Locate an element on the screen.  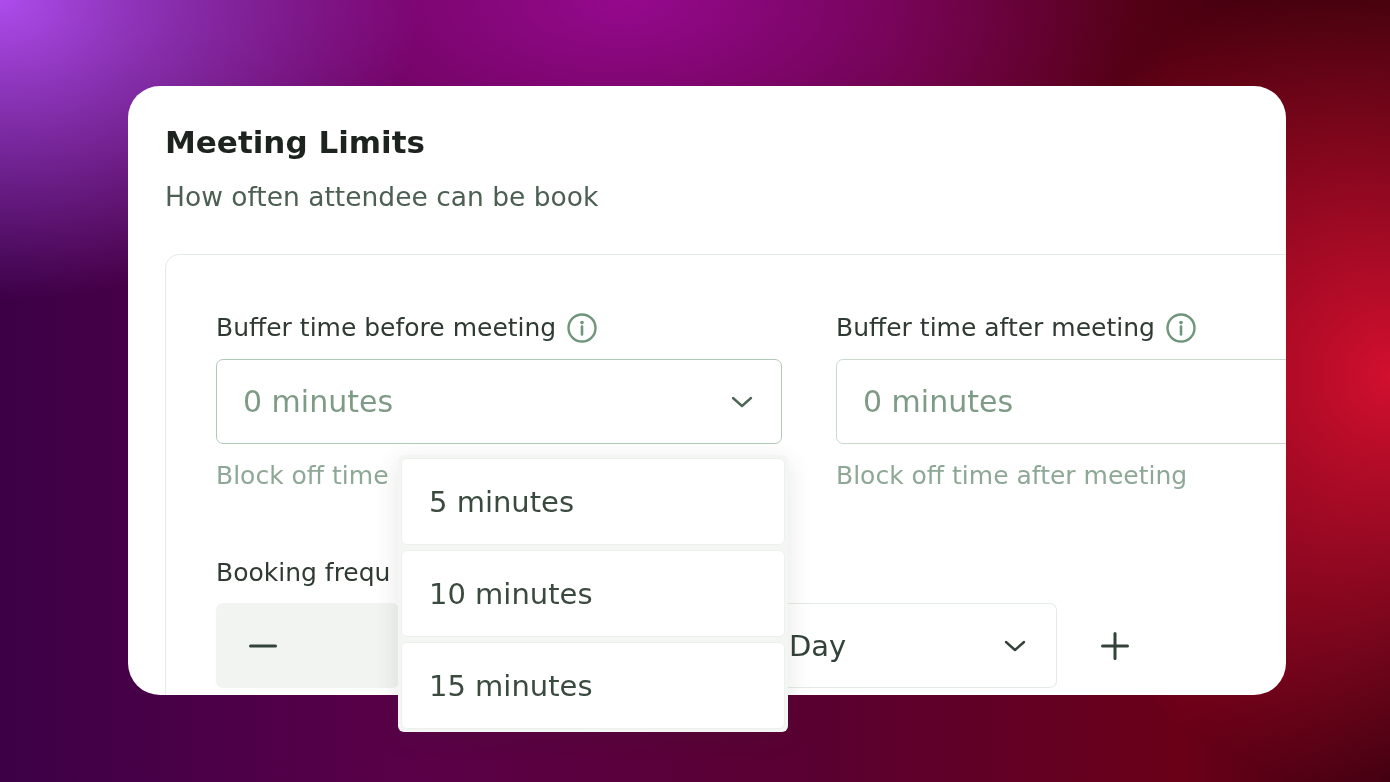
dropdown-option: 15 minutes is located at coordinates (593, 685).